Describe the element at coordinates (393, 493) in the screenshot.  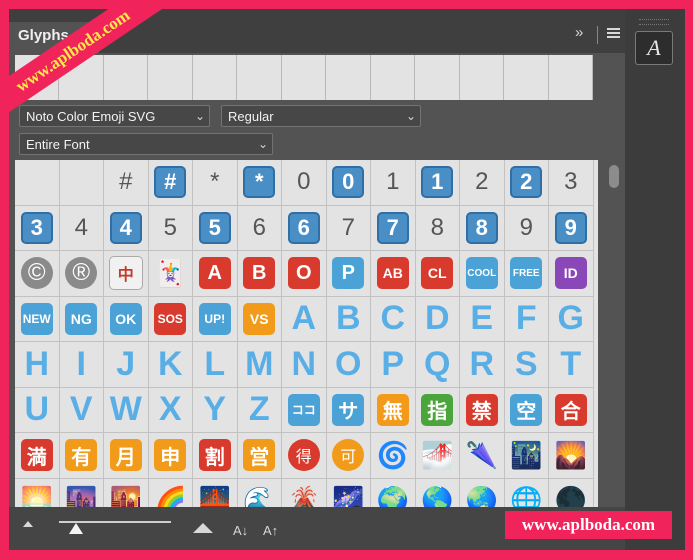
I see `glyph-cell: 🌍` at that location.